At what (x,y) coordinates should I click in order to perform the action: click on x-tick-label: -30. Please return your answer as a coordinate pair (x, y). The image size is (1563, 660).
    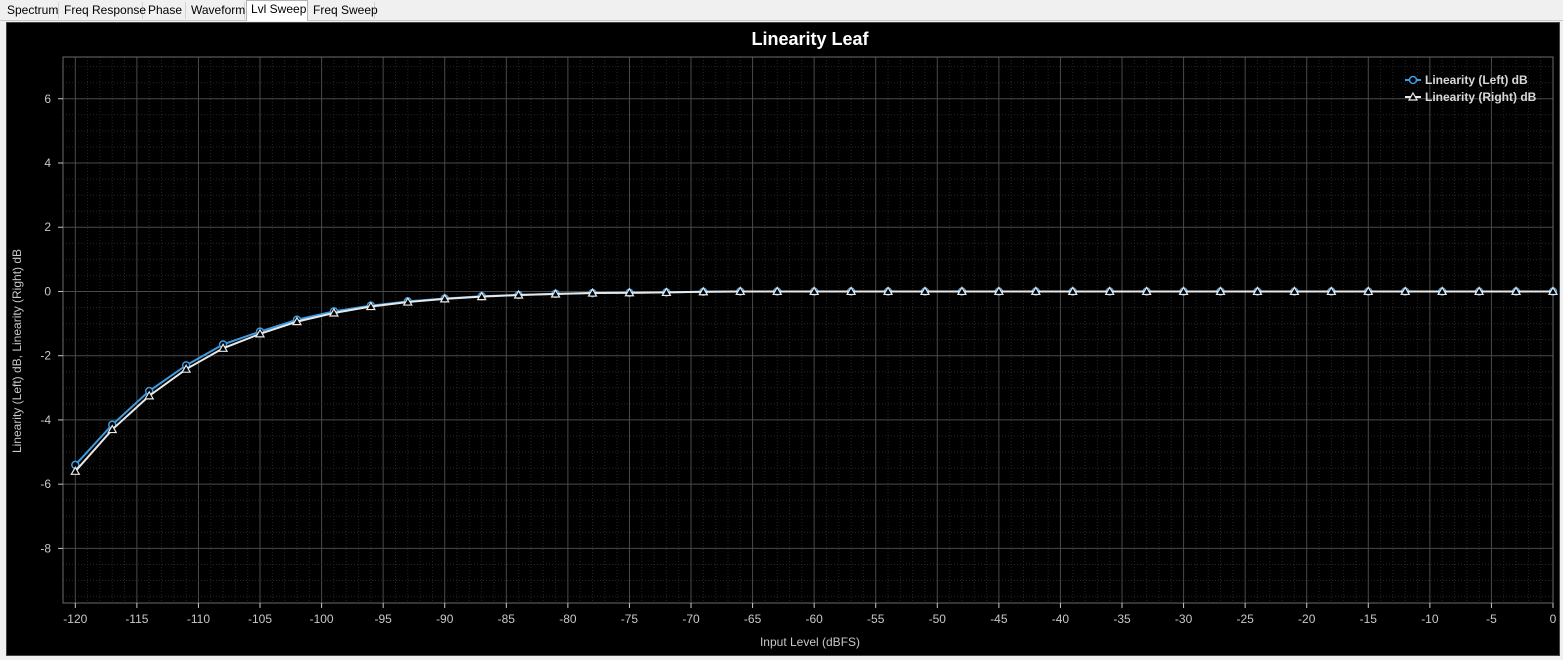
    Looking at the image, I should click on (1184, 619).